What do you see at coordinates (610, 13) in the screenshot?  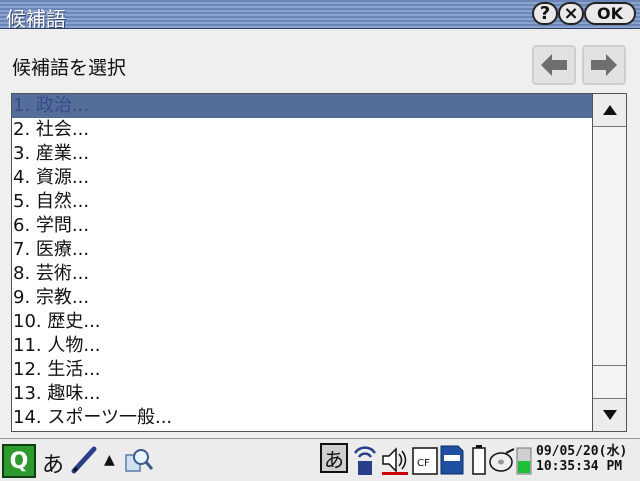 I see `ok-button: OK` at bounding box center [610, 13].